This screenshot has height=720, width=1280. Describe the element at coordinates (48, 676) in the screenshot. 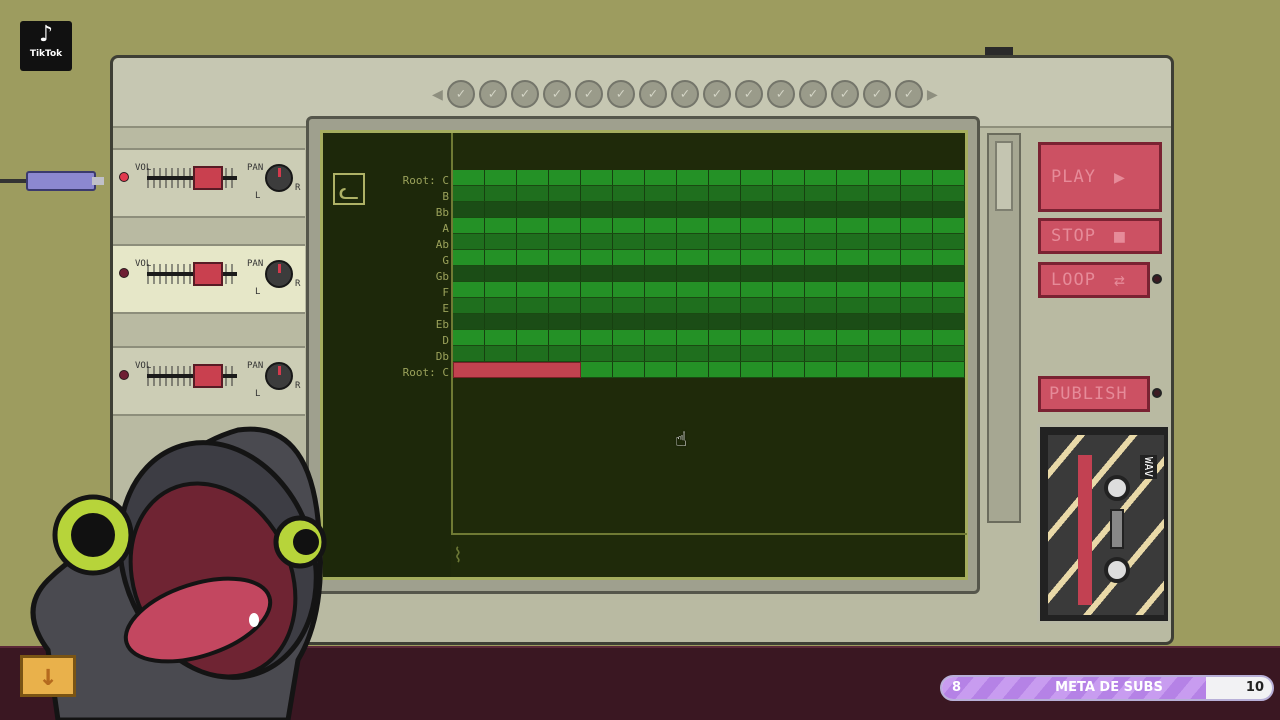

I see `download-arrow-icon: ↓` at that location.